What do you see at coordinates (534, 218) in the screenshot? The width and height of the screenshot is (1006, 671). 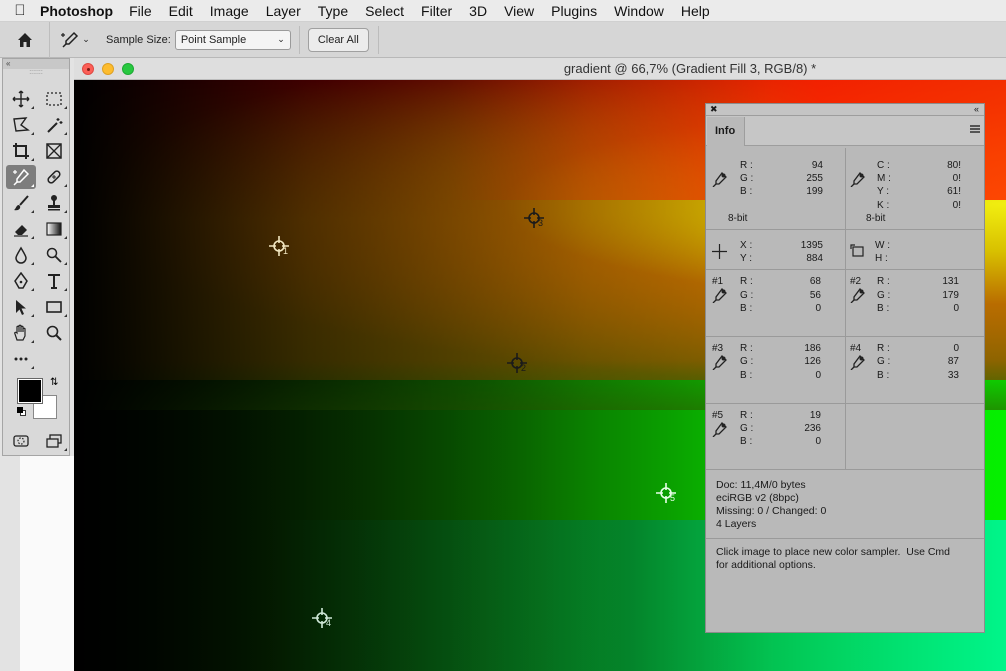 I see `color-sampler-3: 3` at bounding box center [534, 218].